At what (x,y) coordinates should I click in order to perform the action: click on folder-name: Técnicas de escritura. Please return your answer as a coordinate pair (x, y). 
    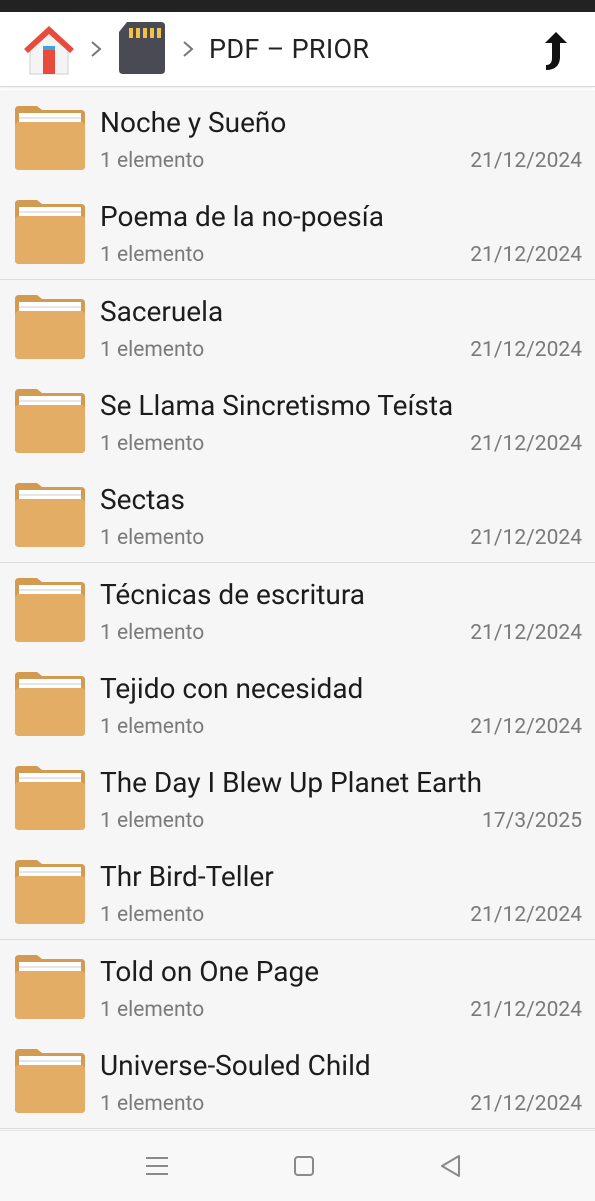
    Looking at the image, I should click on (233, 594).